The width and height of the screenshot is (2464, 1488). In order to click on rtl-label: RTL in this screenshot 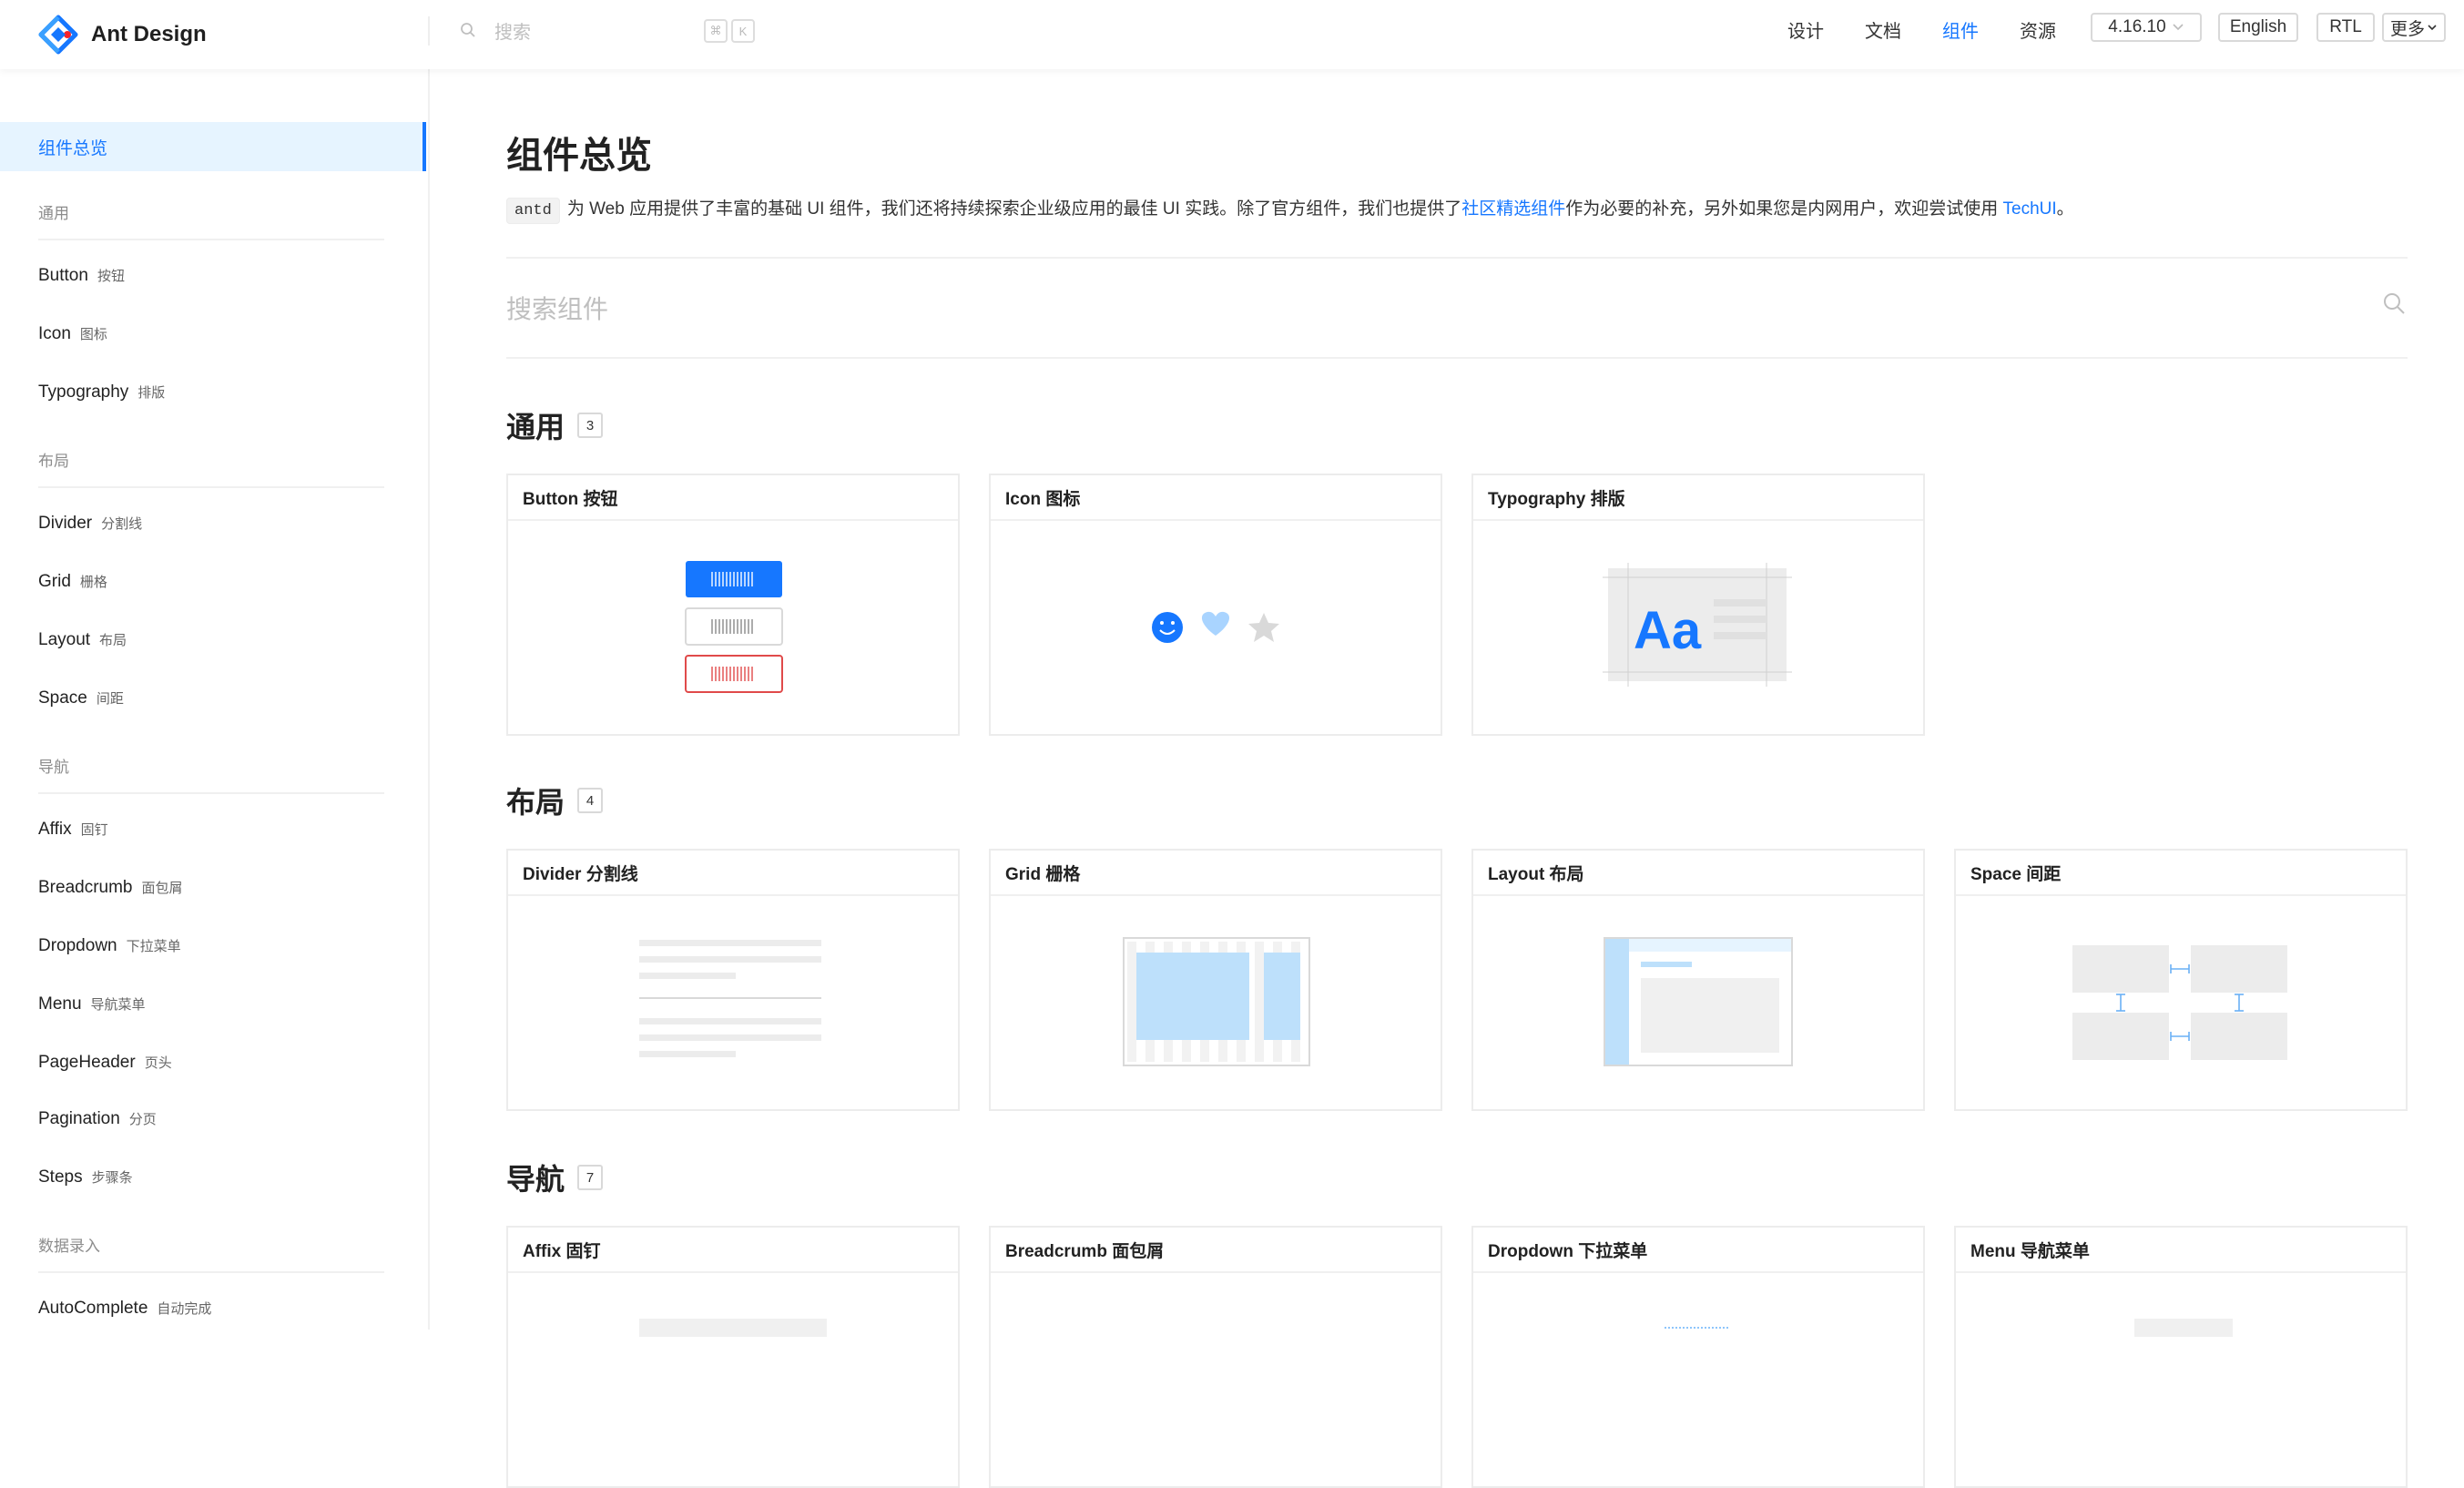, I will do `click(2345, 26)`.